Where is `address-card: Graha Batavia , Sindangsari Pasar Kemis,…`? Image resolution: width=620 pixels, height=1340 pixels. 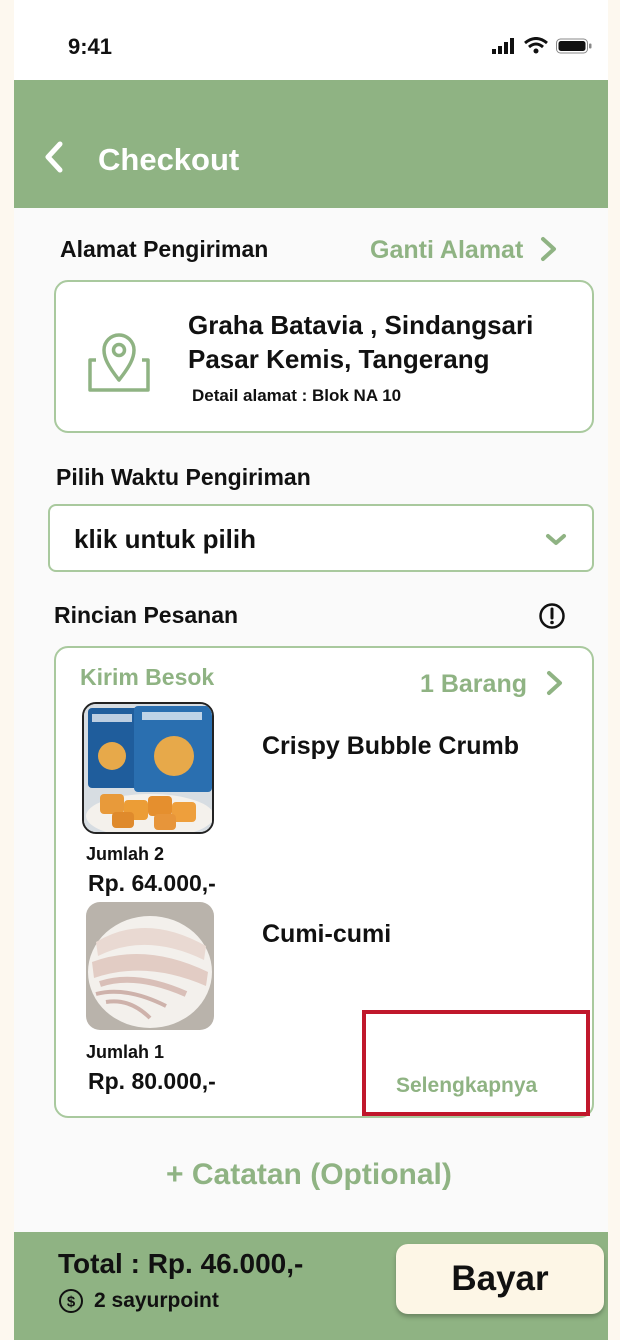 address-card: Graha Batavia , Sindangsari Pasar Kemis,… is located at coordinates (324, 356).